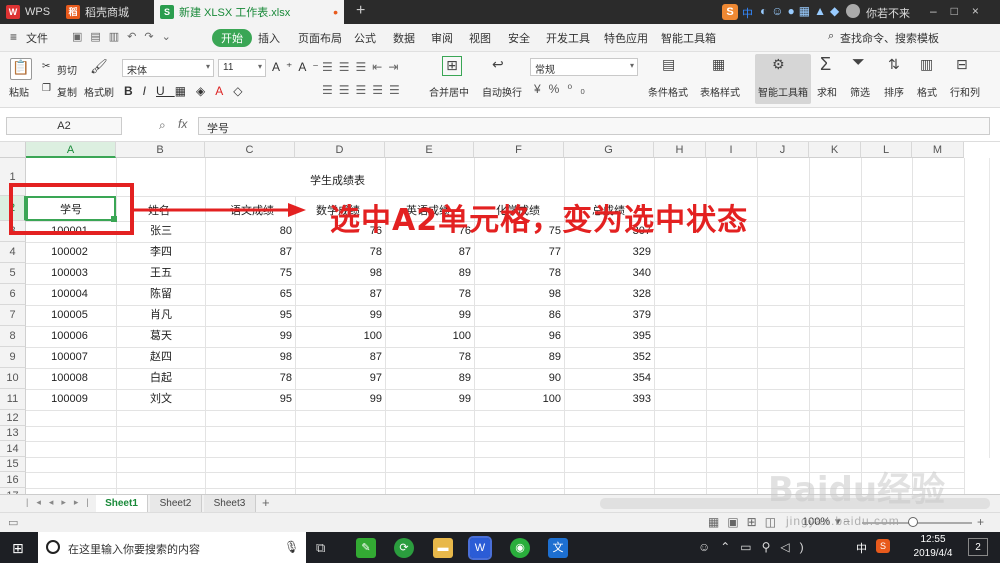 The image size is (1000, 563). What do you see at coordinates (718, 64) in the screenshot?
I see `table-style-icon: ▦` at bounding box center [718, 64].